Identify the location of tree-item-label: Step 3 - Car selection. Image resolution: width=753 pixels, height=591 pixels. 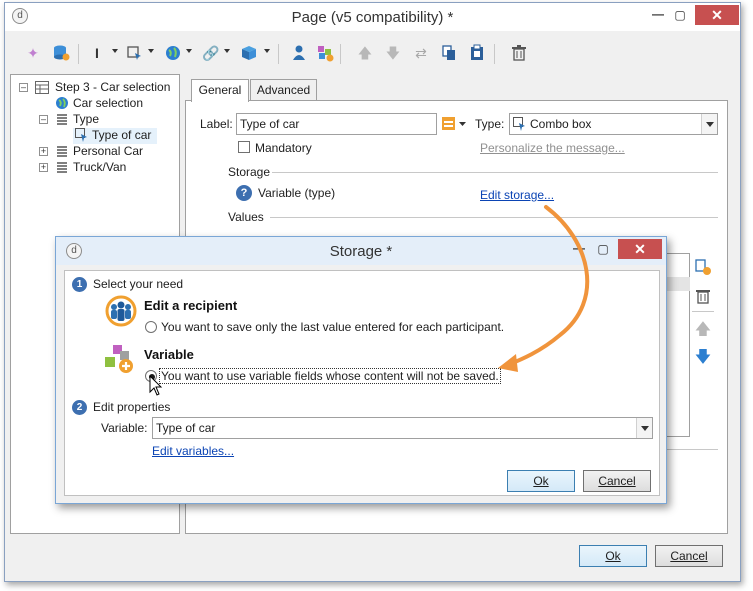
(113, 87).